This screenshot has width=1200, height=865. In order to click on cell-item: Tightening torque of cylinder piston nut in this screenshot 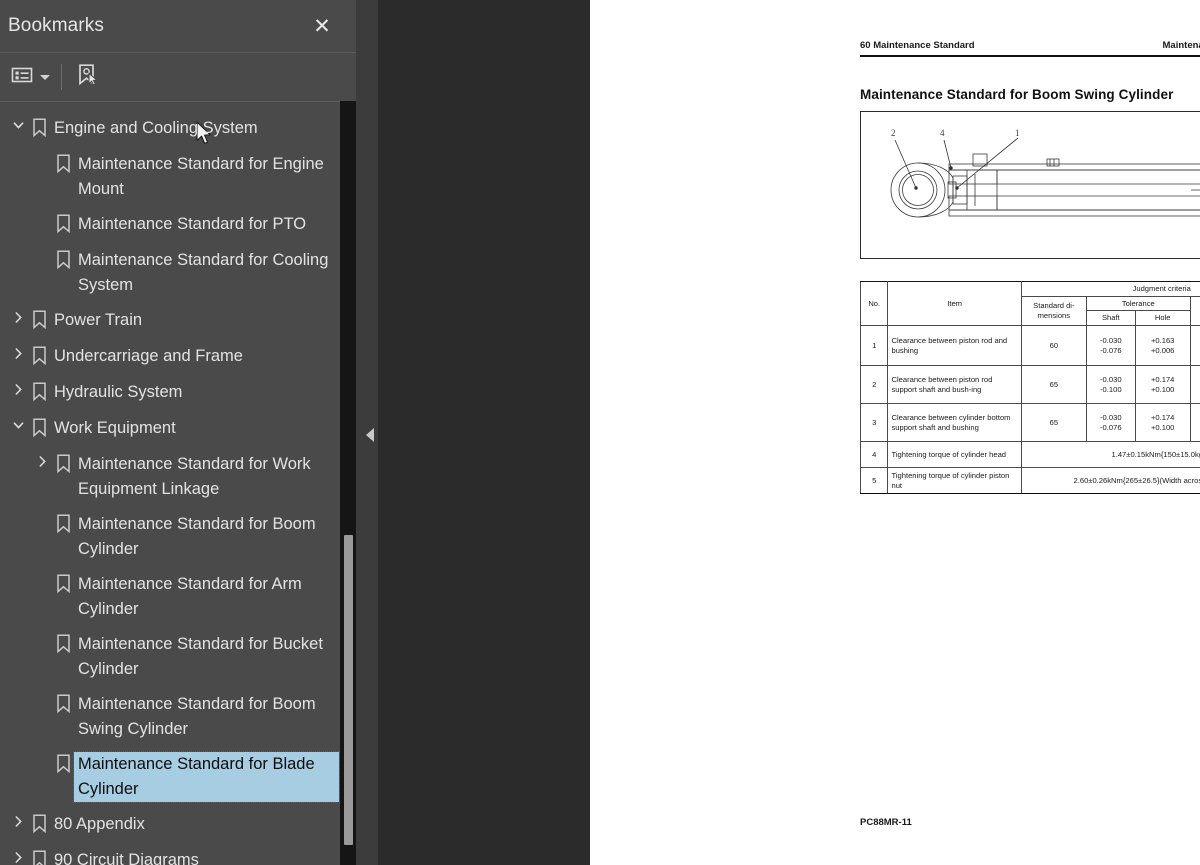, I will do `click(954, 481)`.